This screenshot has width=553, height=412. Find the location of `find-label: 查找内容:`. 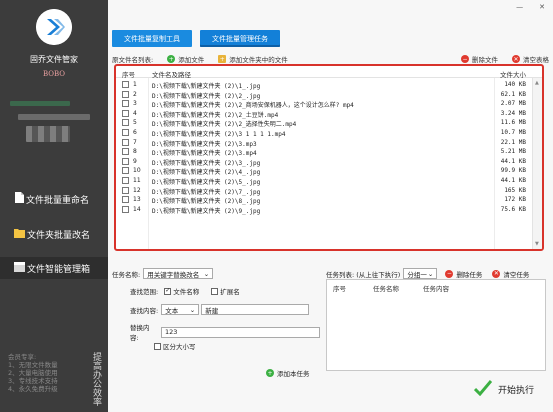

find-label: 查找内容: is located at coordinates (144, 310).